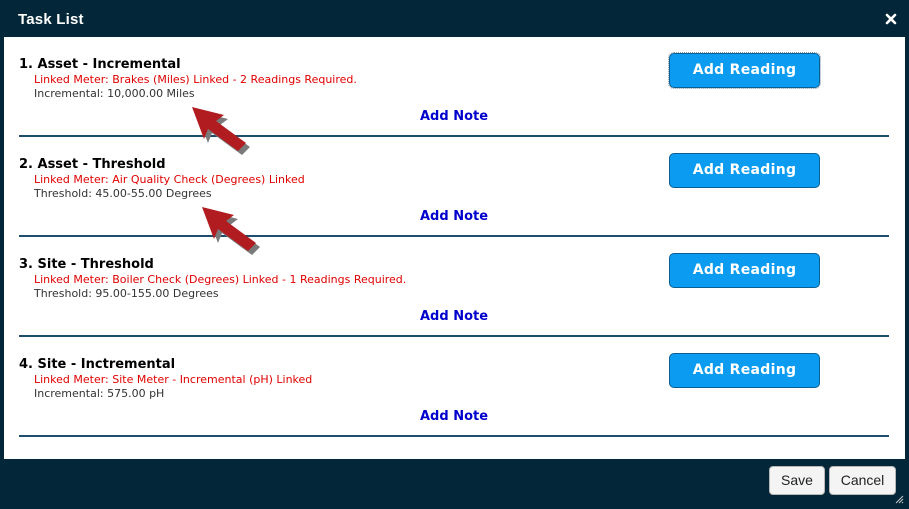 This screenshot has height=509, width=909. I want to click on task-meter-value: Incremental: 10,000.00 Miles, so click(114, 93).